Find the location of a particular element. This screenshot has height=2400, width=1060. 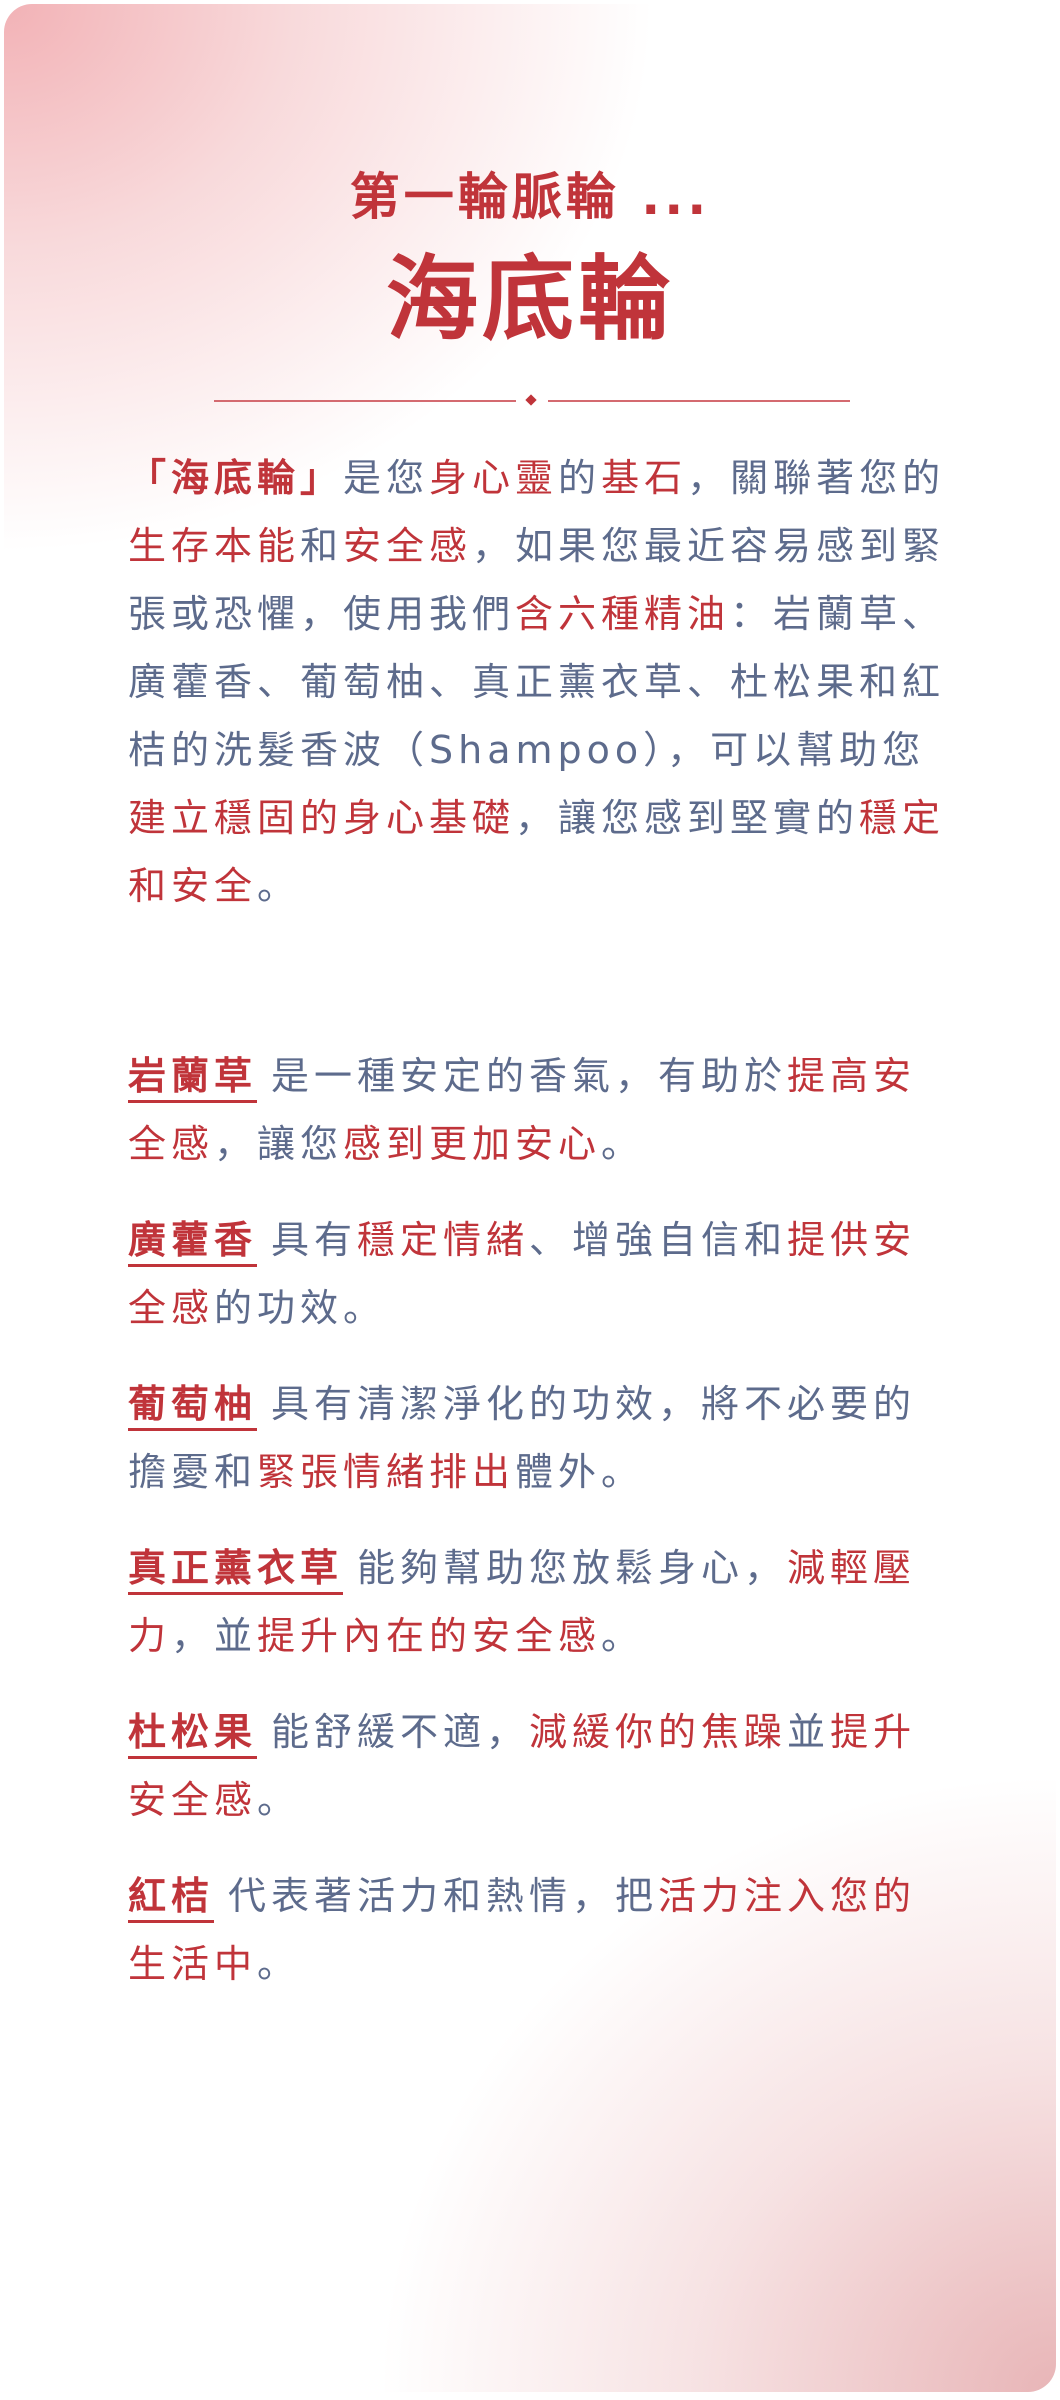

body-text: ，讓您感到堅實 is located at coordinates (666, 818).